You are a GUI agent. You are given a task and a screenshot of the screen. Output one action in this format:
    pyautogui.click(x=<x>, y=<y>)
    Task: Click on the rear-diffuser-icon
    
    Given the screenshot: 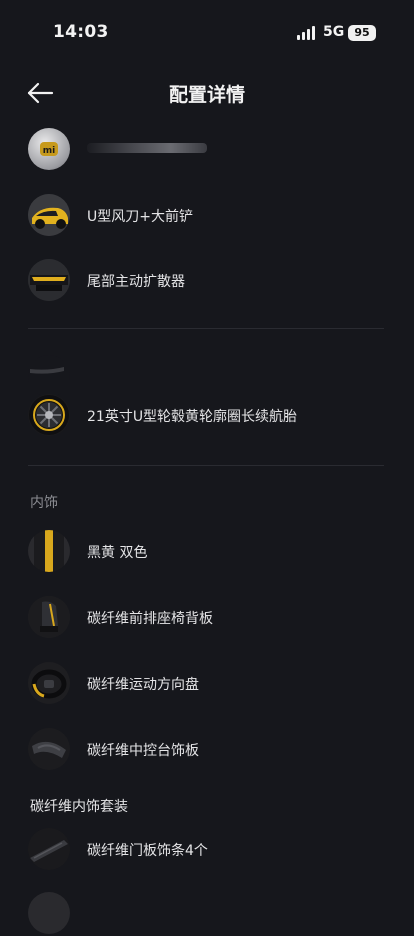 What is the action you would take?
    pyautogui.click(x=49, y=280)
    